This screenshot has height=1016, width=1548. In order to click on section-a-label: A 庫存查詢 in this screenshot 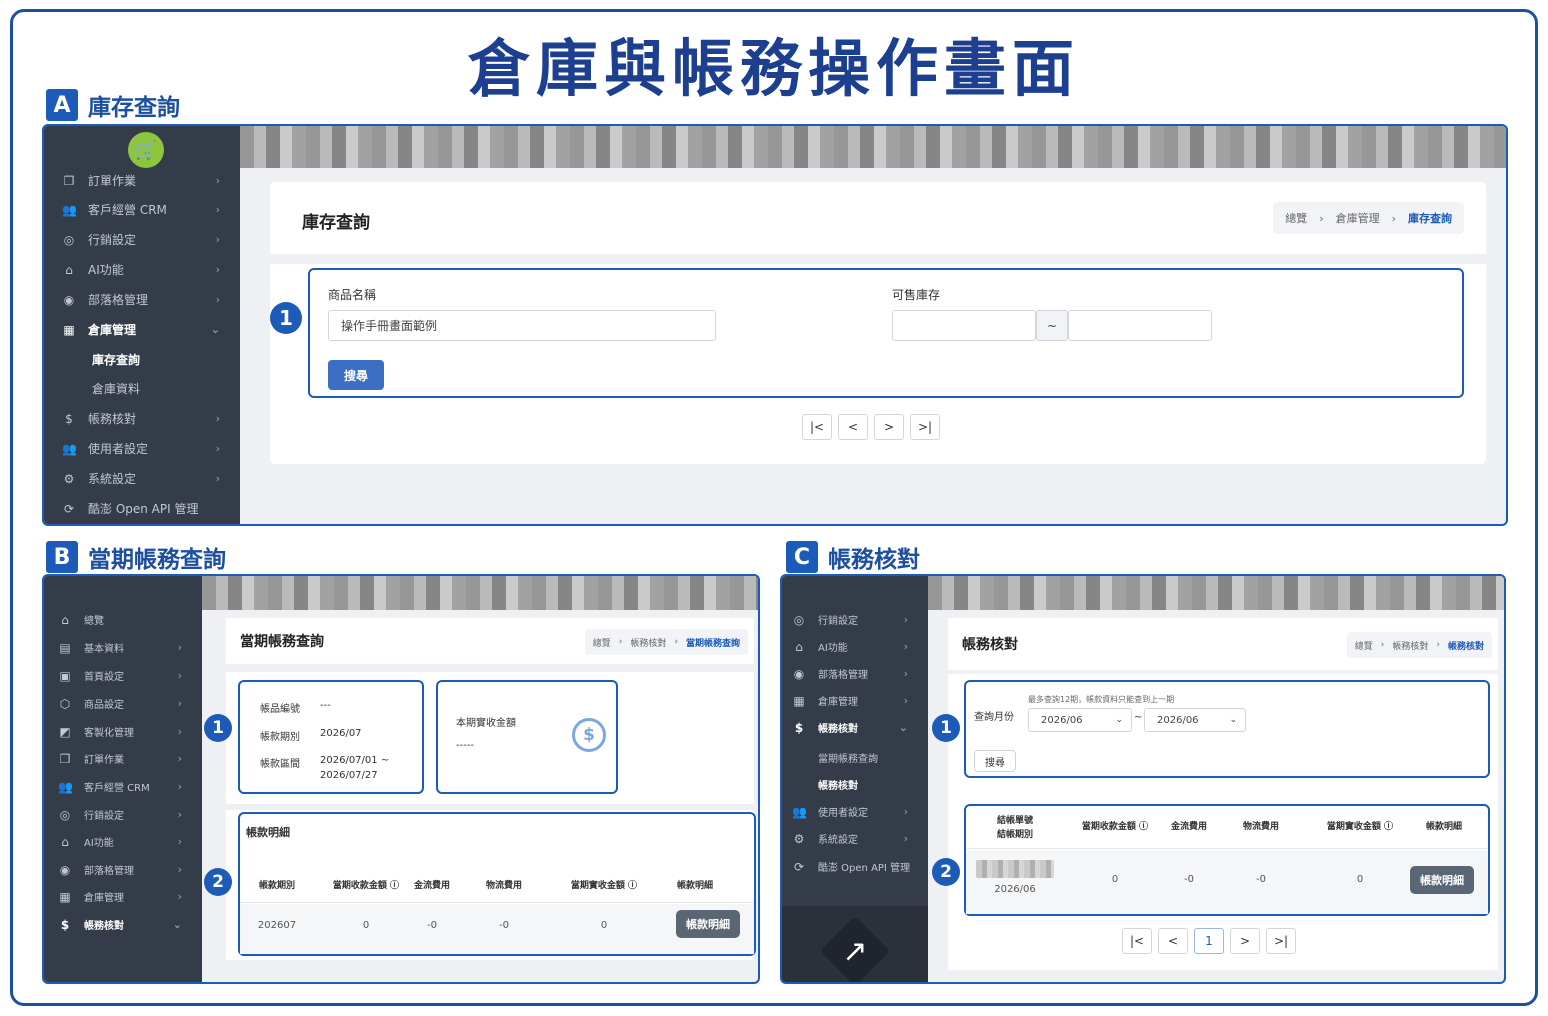, I will do `click(113, 105)`.